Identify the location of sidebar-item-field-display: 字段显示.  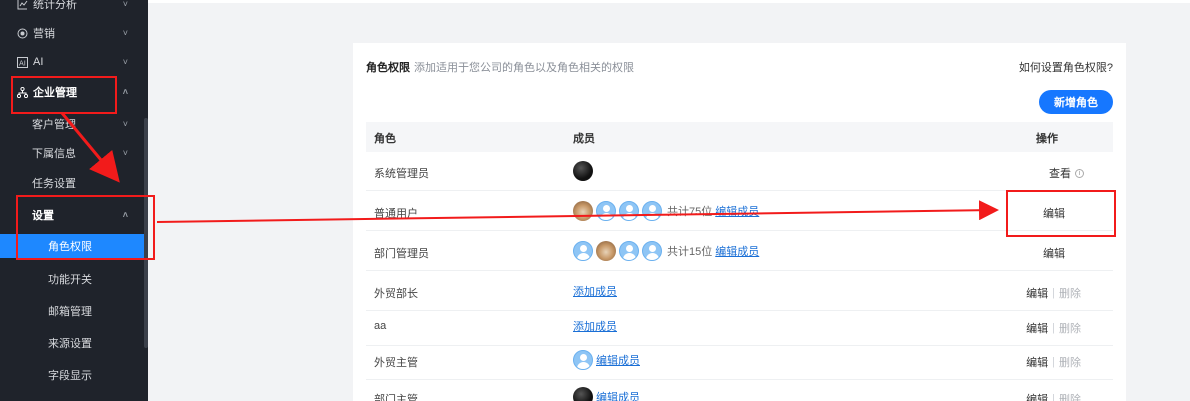
(72, 375).